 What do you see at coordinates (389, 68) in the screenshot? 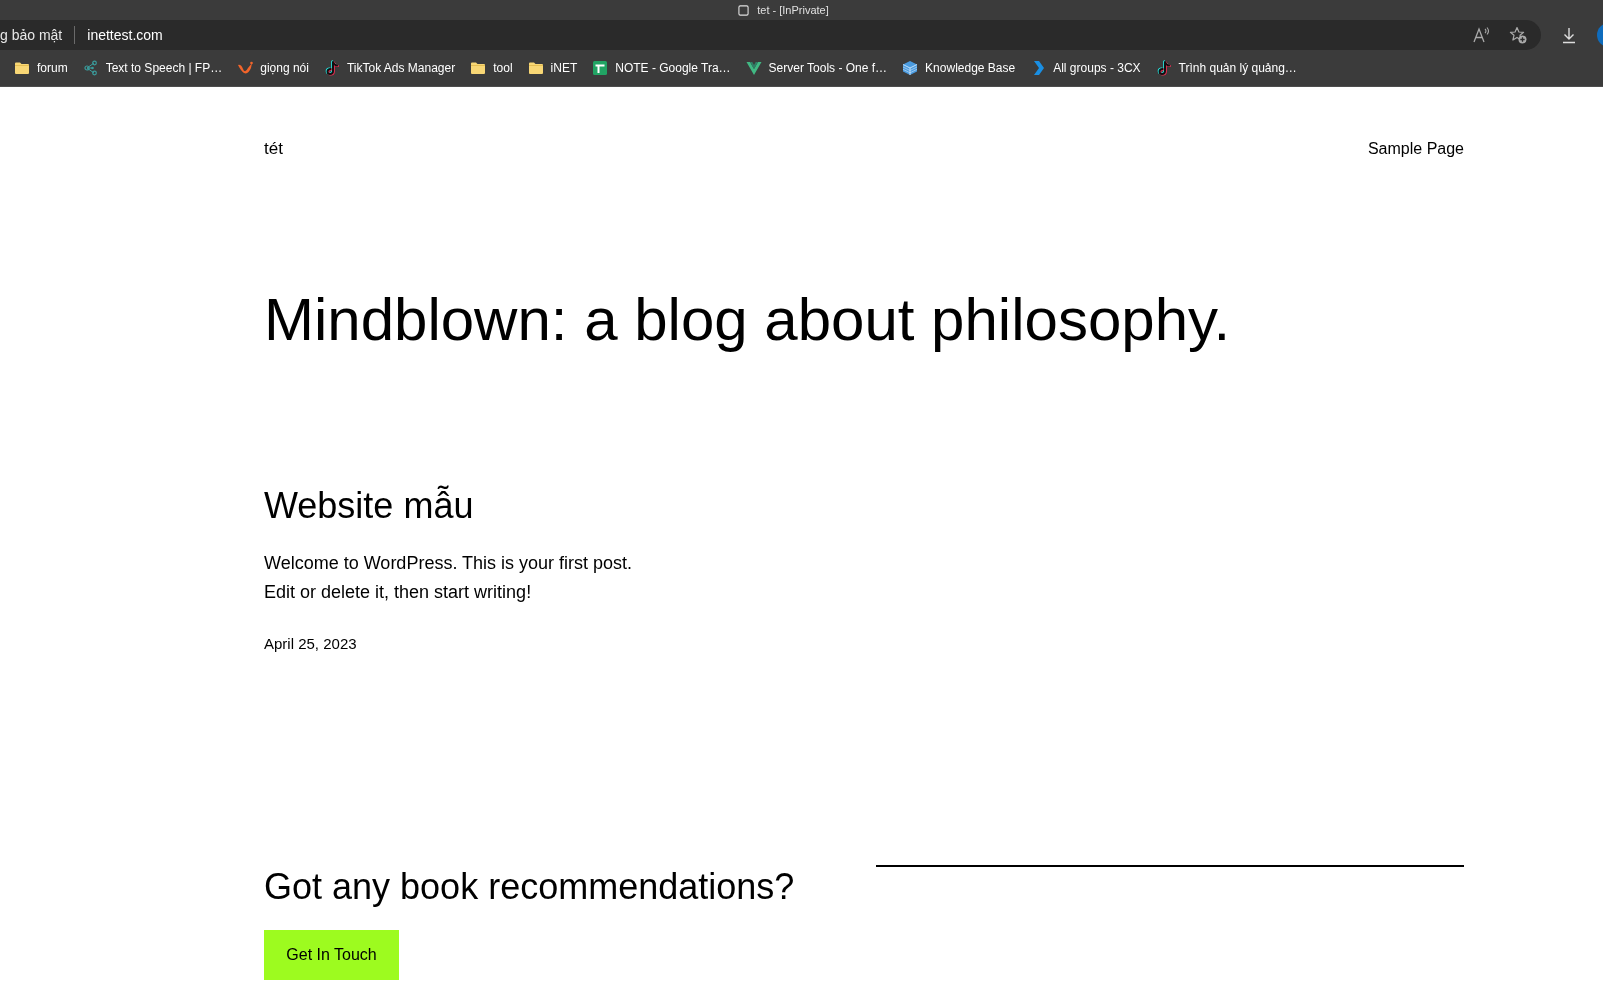
I see `bookmark-item: TikTok Ads Manager` at bounding box center [389, 68].